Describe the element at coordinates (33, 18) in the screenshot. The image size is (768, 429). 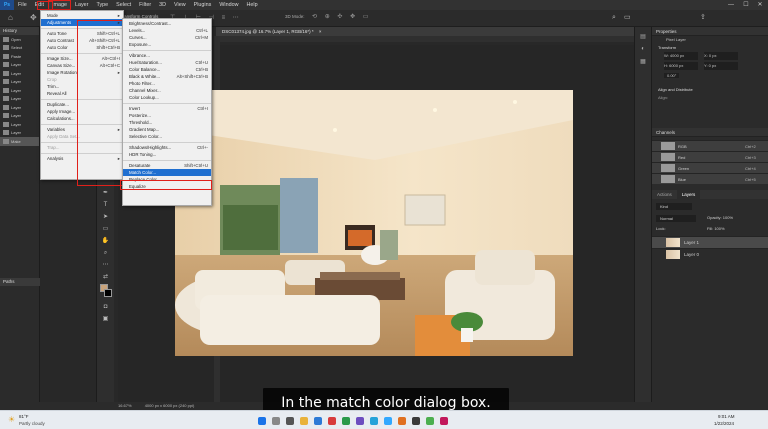
I see `move-tool-icon: ✥` at that location.